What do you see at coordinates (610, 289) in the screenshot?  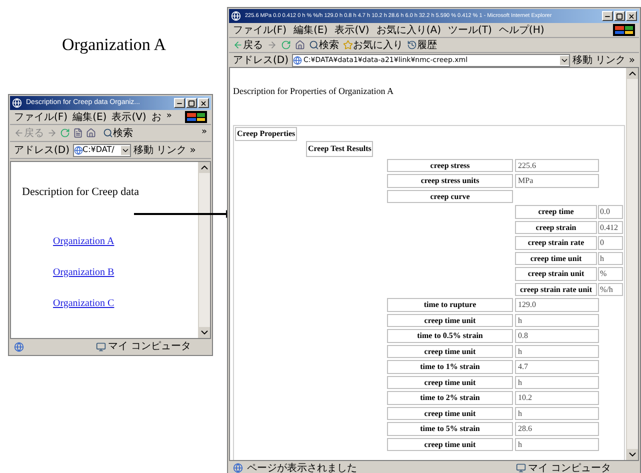 I see `property-value: %/h` at bounding box center [610, 289].